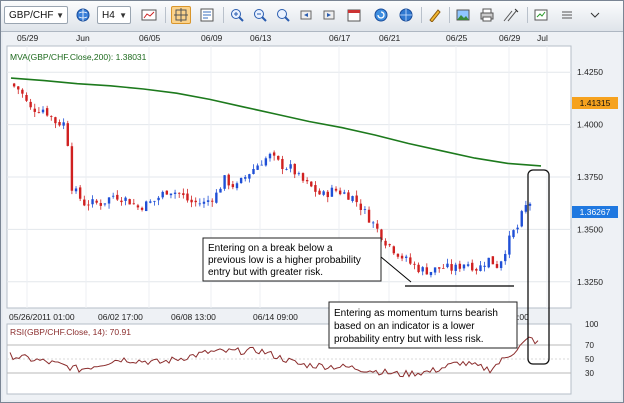 This screenshot has height=403, width=624. Describe the element at coordinates (181, 15) in the screenshot. I see `crosshair-icon` at that location.